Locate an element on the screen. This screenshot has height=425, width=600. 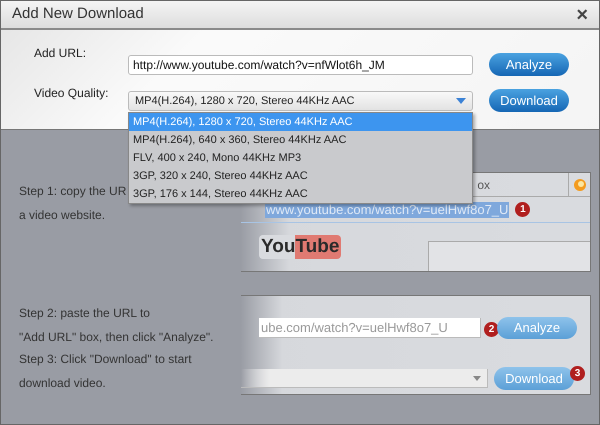
step-text: Step 2: paste the URL to is located at coordinates (84, 313).